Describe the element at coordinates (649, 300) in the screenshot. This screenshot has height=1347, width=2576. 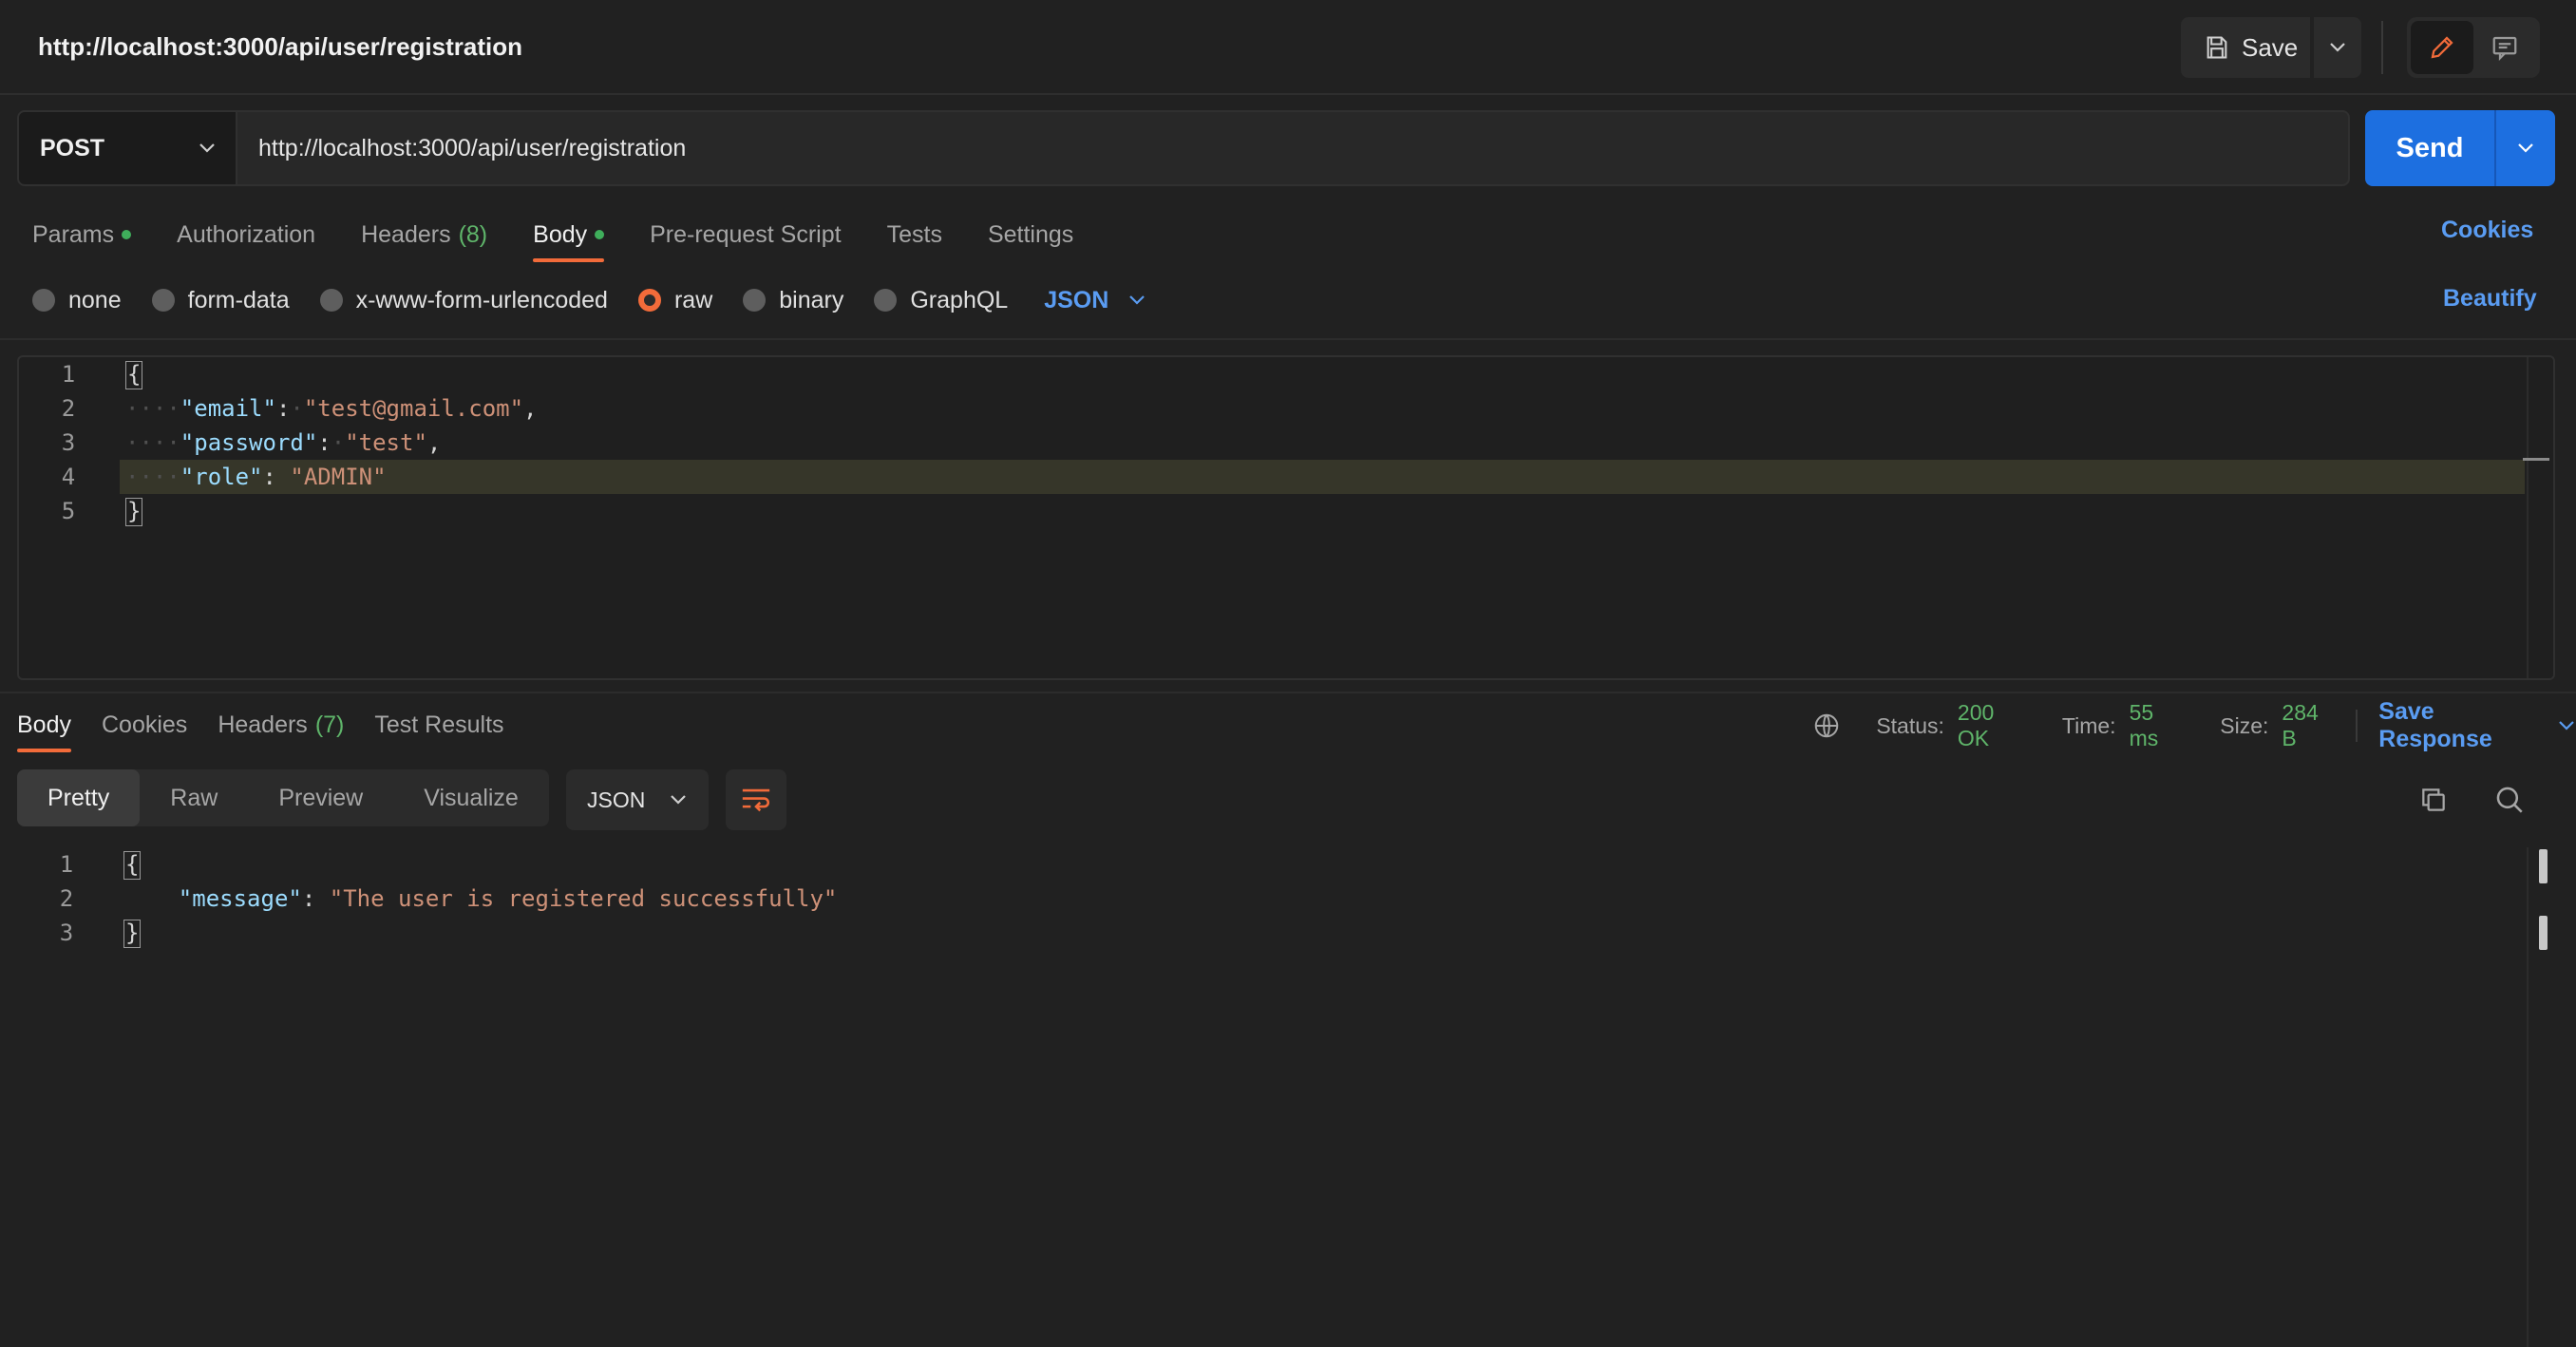
I see `radio-button-selected` at that location.